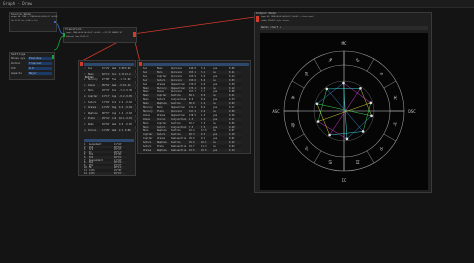 The height and width of the screenshot is (263, 474). Describe the element at coordinates (192, 76) in the screenshot. I see `table-row: Sun Jupiter Quincunx 155.9 5.9 yes 0.14` at that location.